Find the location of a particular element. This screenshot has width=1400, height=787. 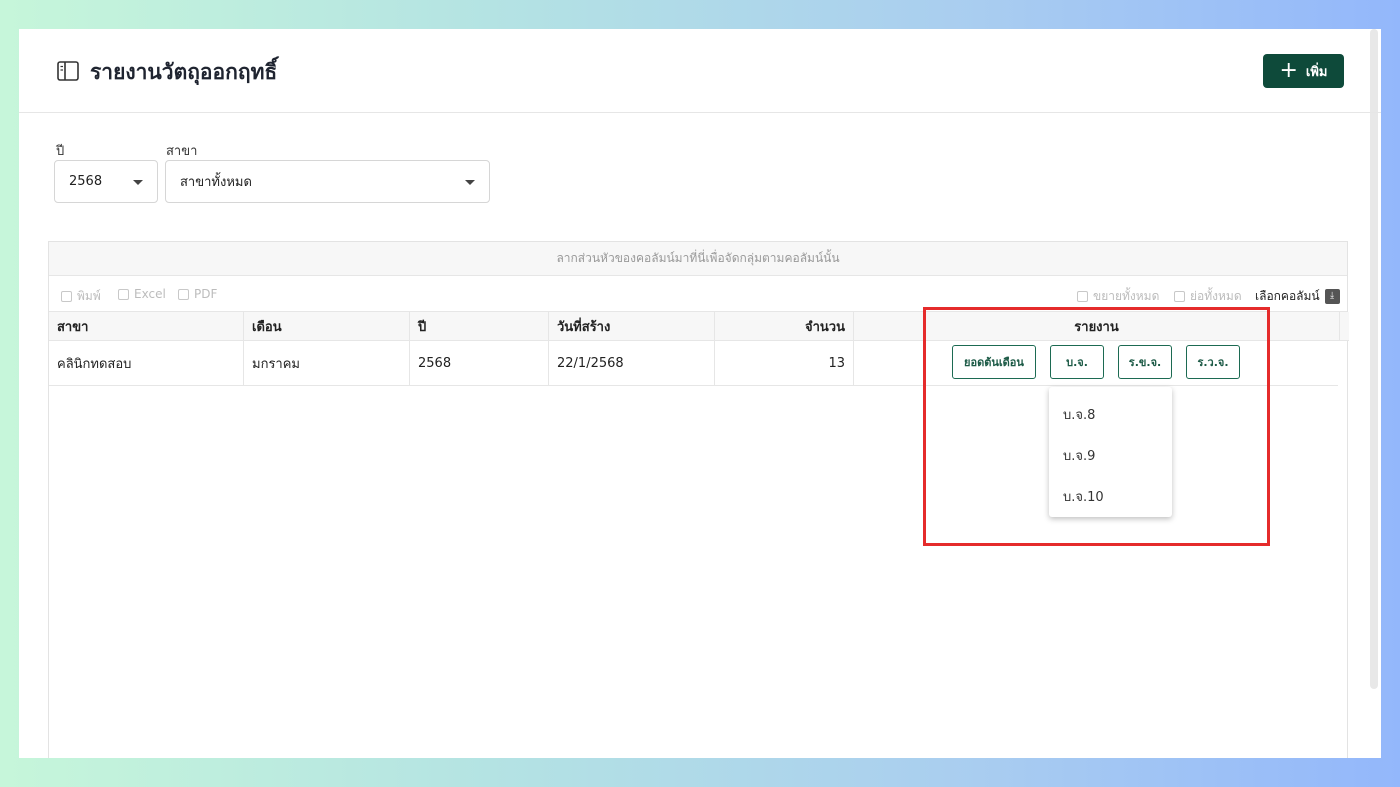

column-header-amount: จำนวน is located at coordinates (784, 326).